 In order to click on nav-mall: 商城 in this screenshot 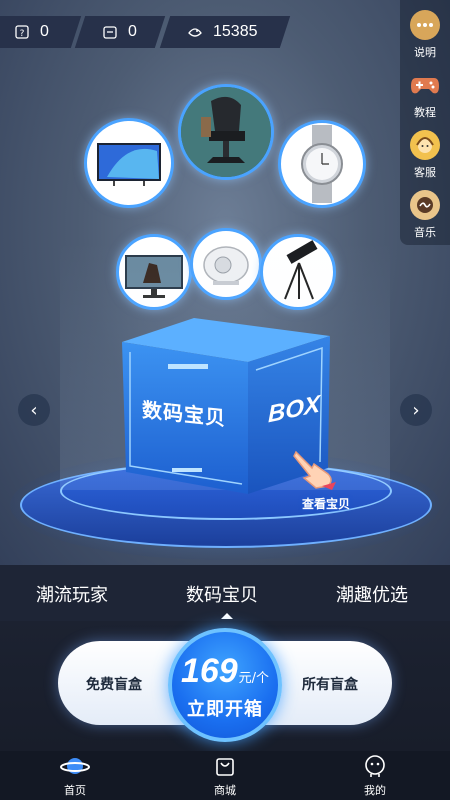, I will do `click(225, 774)`.